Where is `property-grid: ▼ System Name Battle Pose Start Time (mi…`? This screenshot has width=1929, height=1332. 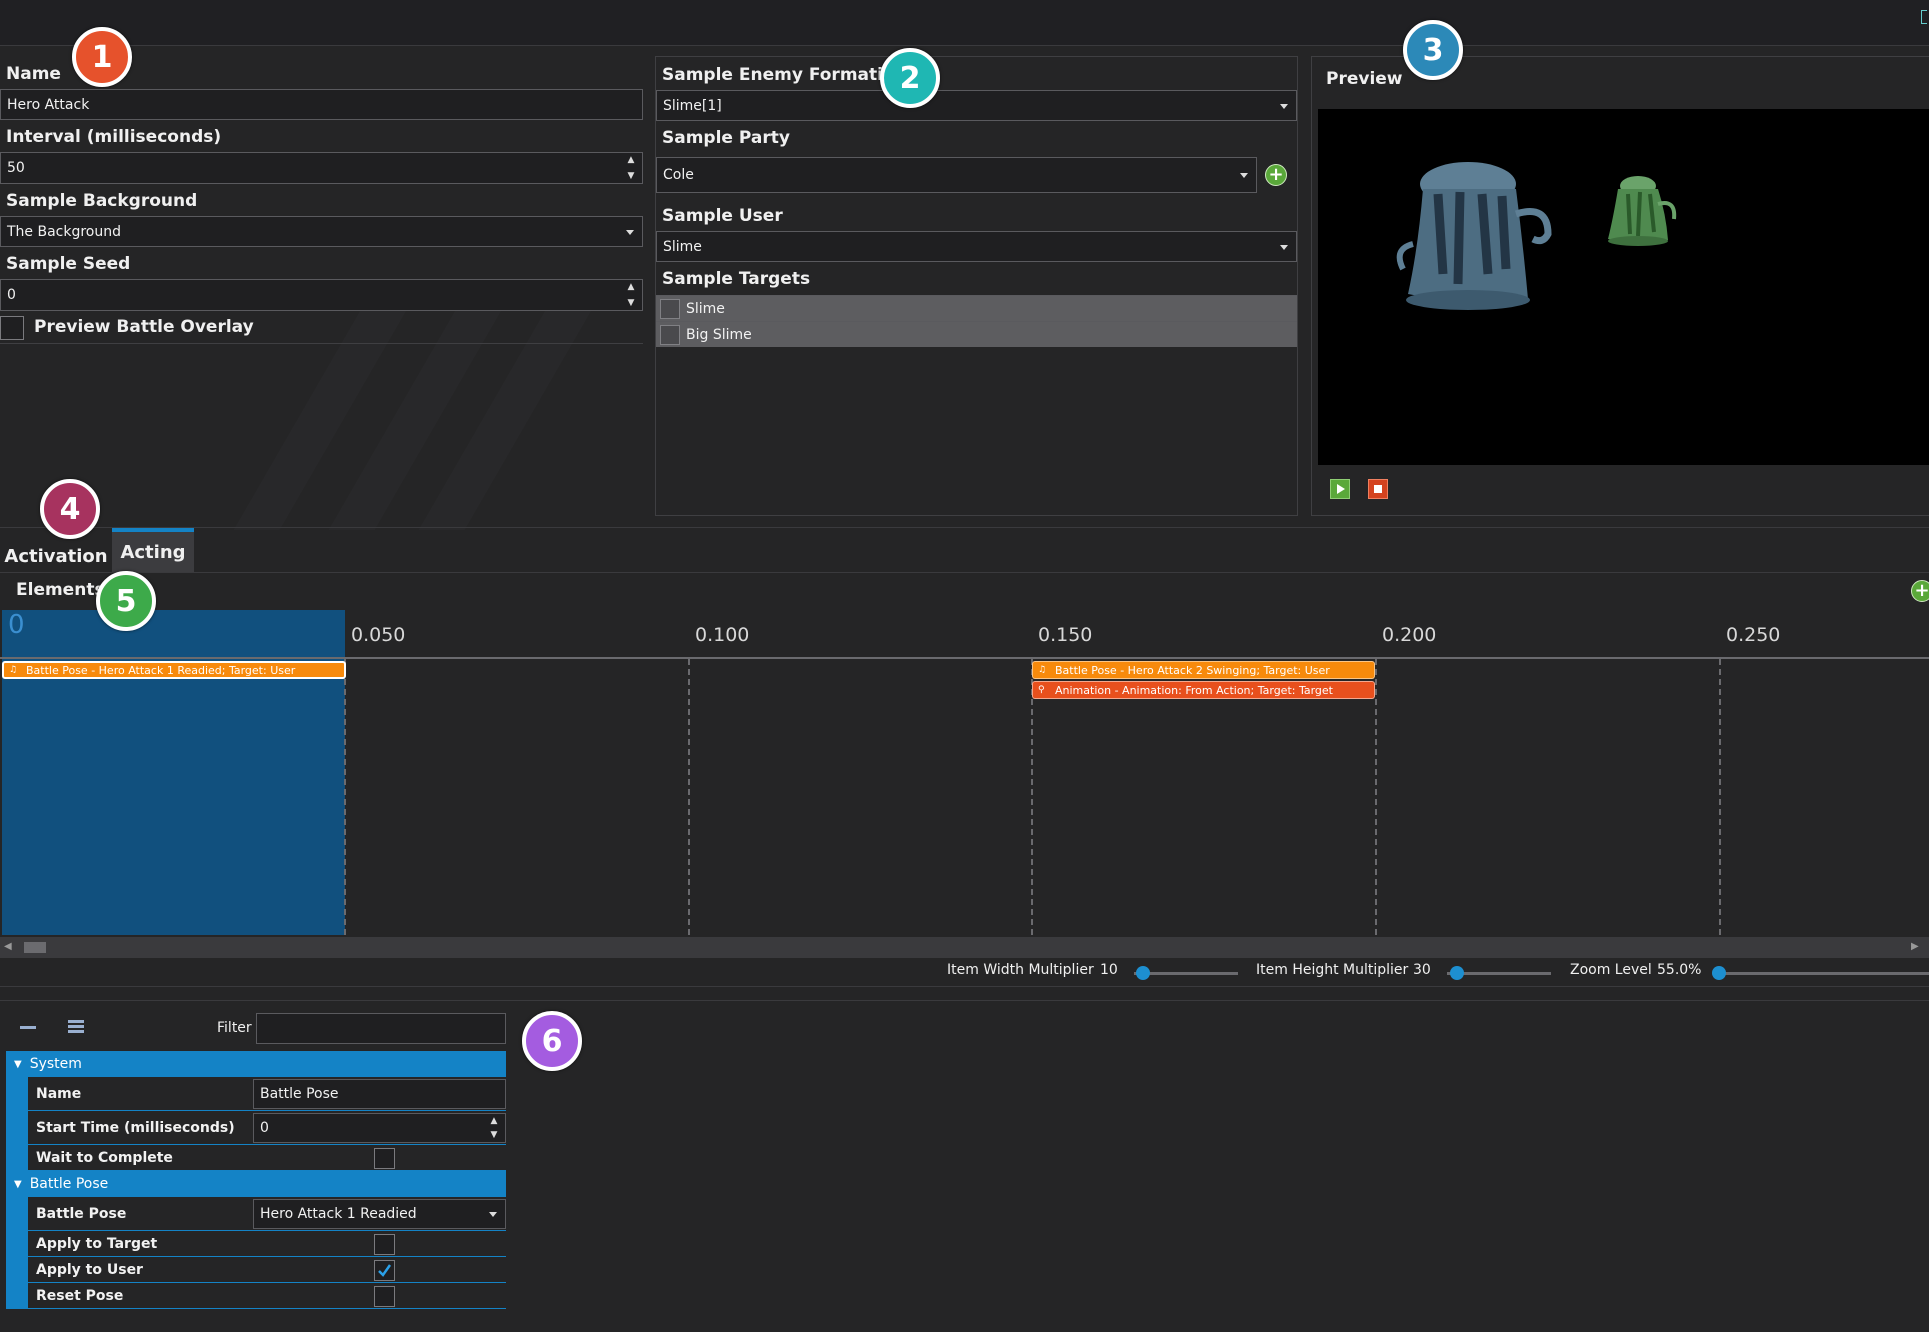 property-grid: ▼ System Name Battle Pose Start Time (mi… is located at coordinates (256, 1180).